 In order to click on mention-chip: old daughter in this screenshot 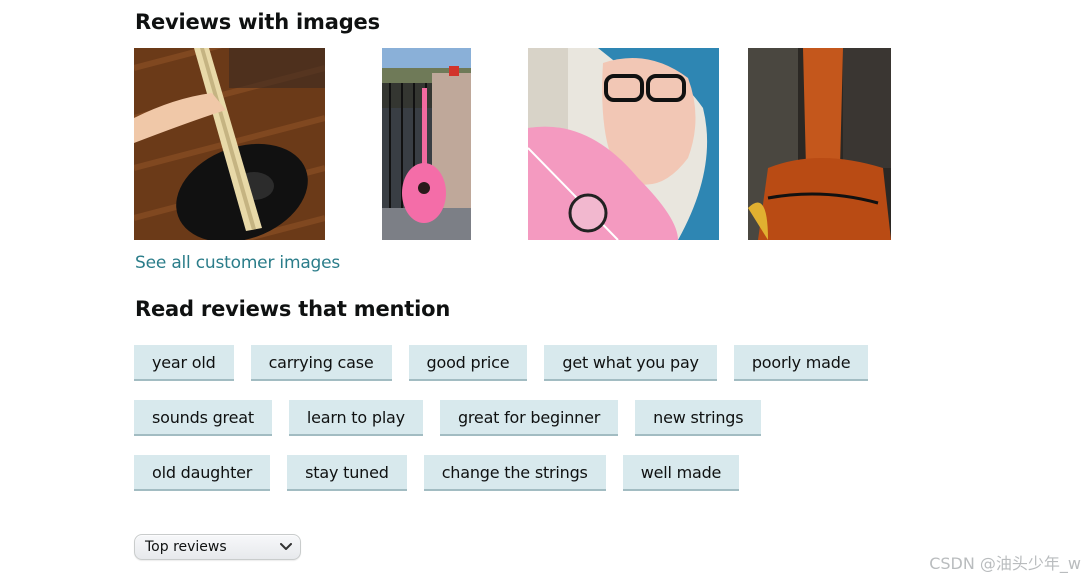, I will do `click(202, 473)`.